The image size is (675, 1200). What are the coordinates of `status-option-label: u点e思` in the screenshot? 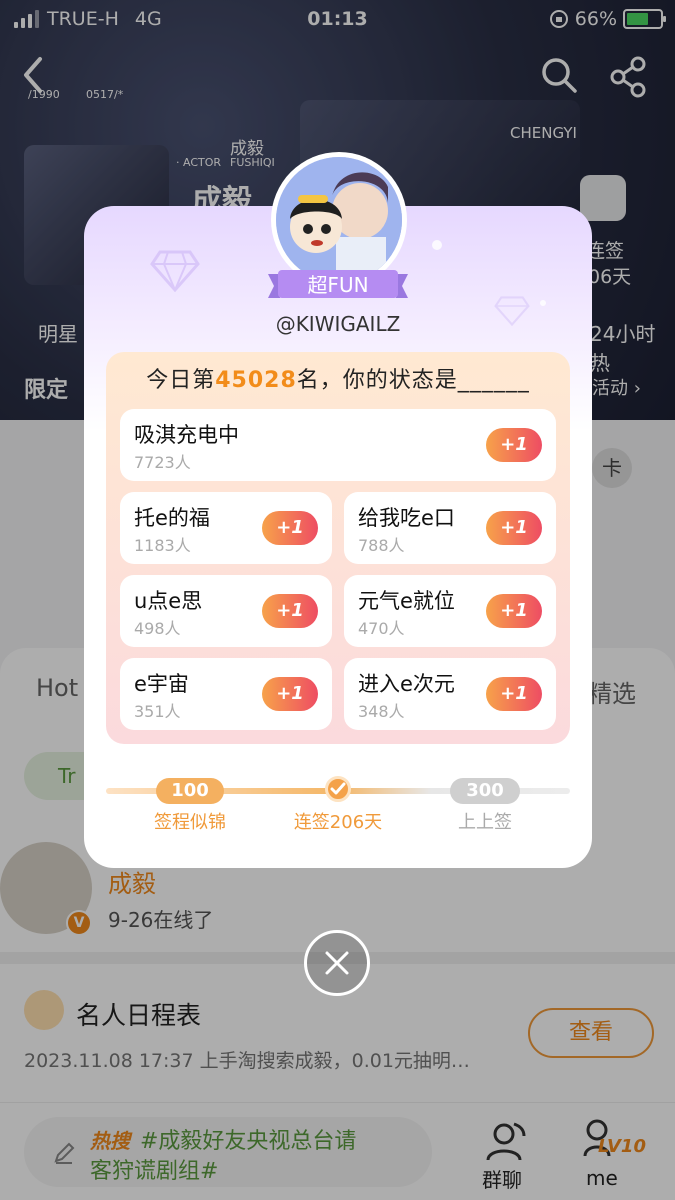 It's located at (168, 601).